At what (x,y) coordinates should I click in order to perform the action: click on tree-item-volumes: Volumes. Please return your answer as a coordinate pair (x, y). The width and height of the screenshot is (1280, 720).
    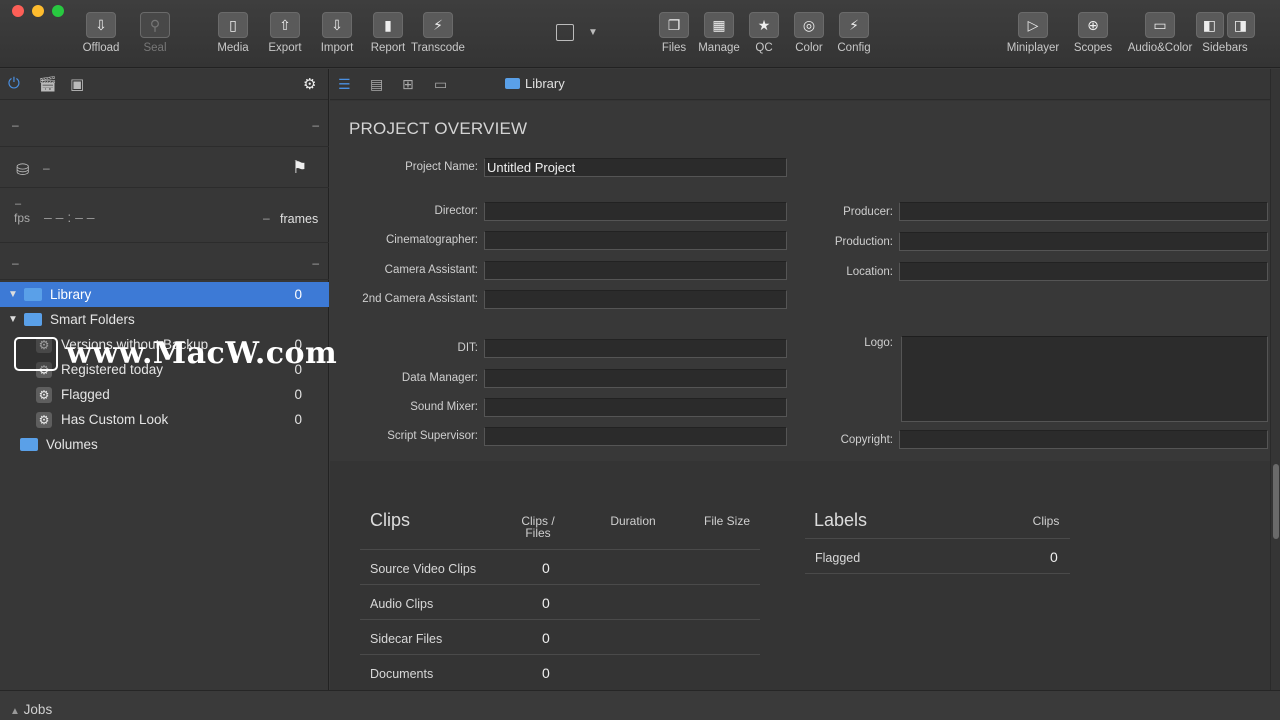
    Looking at the image, I should click on (164, 444).